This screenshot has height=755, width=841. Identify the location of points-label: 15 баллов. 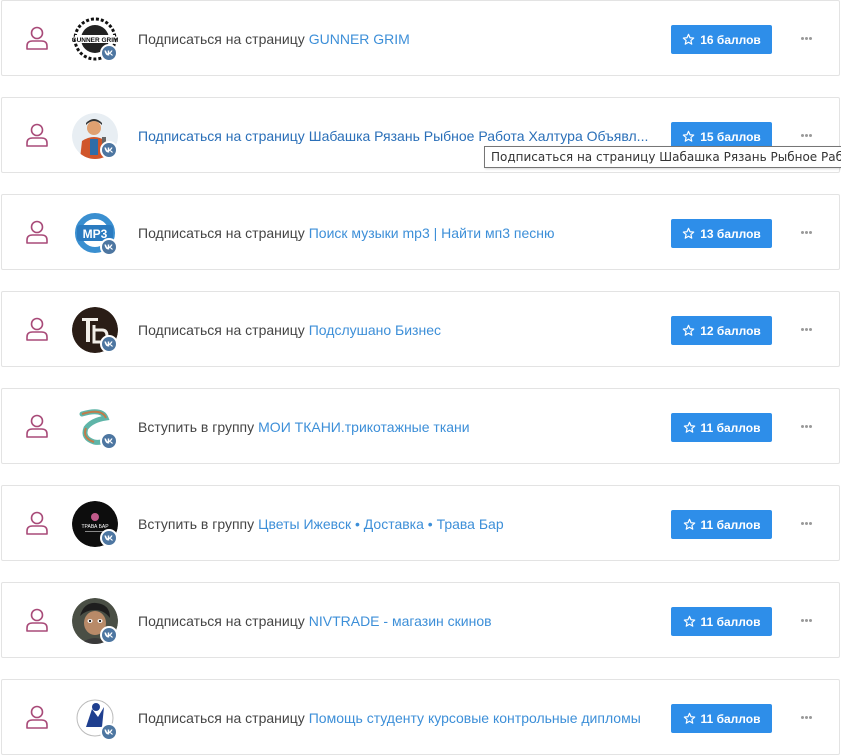
(730, 136).